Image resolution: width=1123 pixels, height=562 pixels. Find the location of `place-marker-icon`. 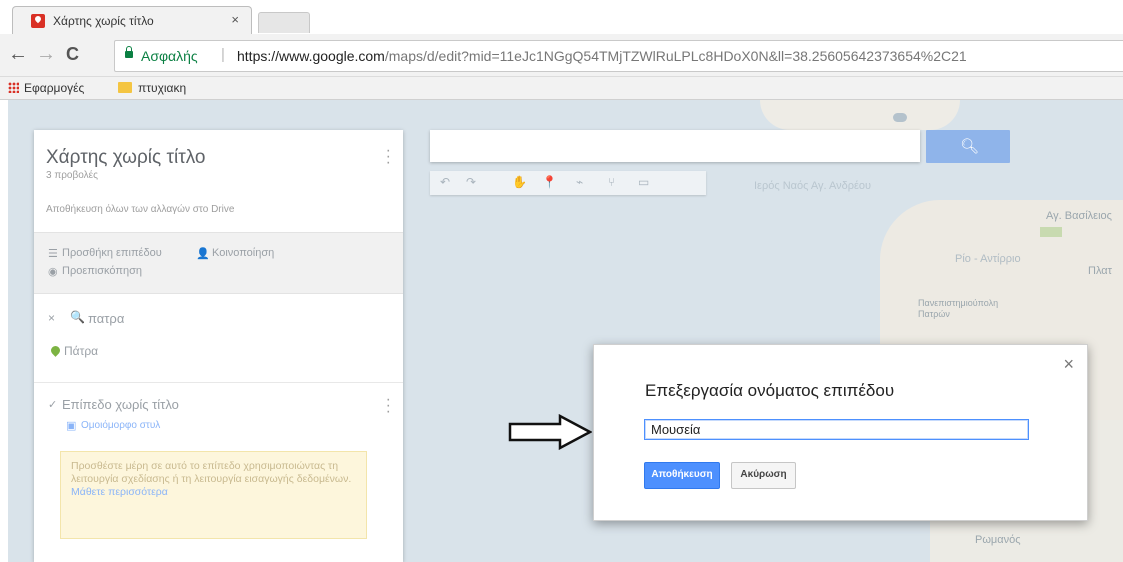

place-marker-icon is located at coordinates (55, 350).